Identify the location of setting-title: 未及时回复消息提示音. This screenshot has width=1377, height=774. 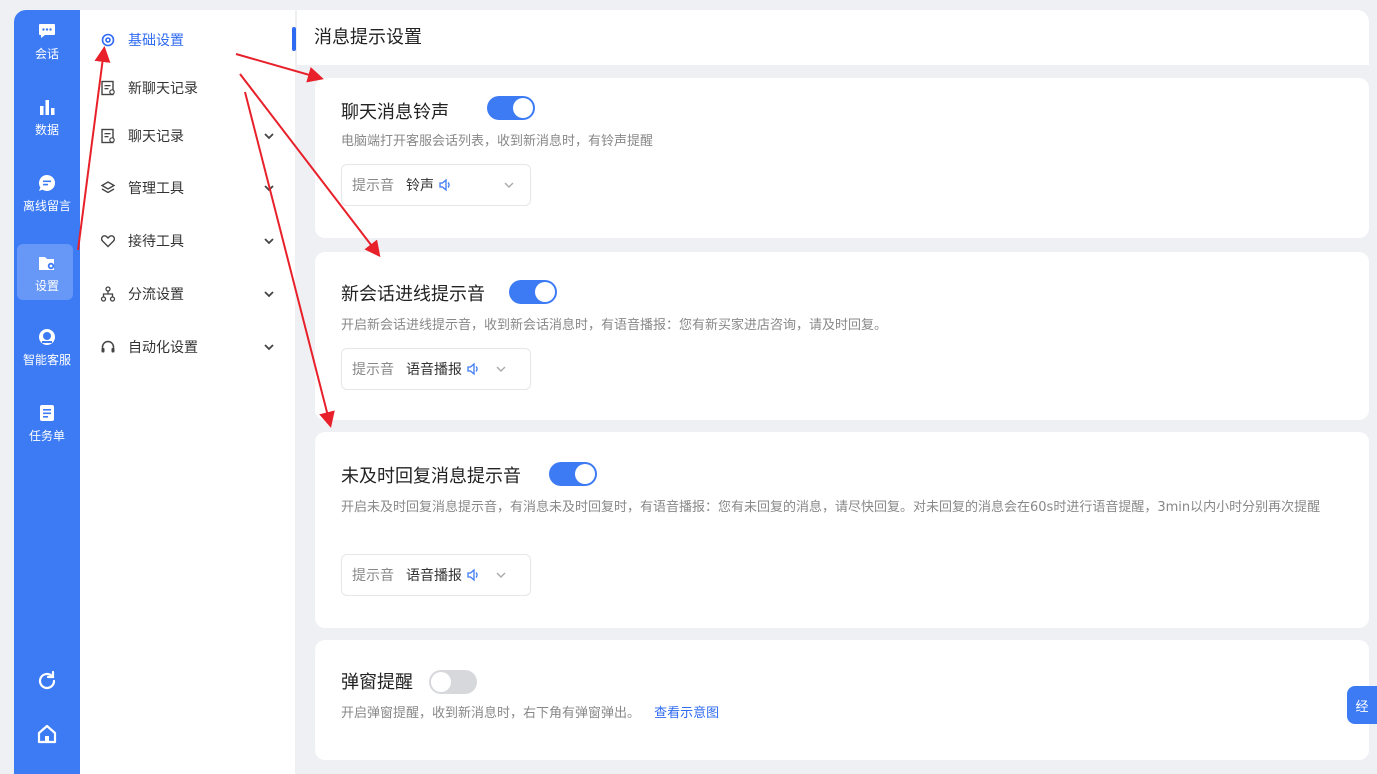
(431, 476).